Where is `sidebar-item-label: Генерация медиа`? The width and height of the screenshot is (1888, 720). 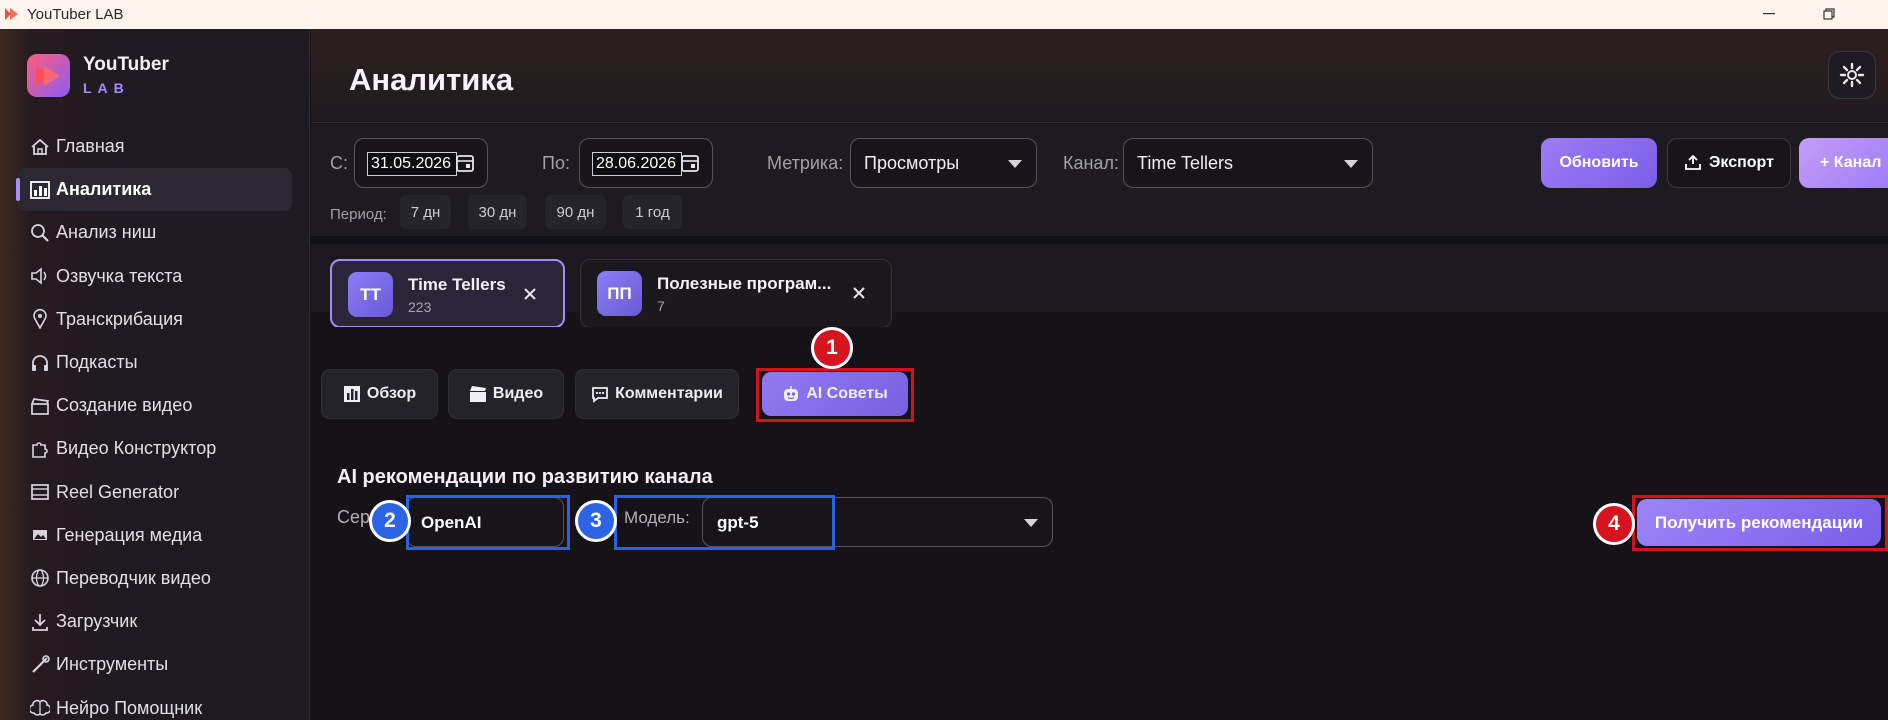
sidebar-item-label: Генерация медиа is located at coordinates (129, 534).